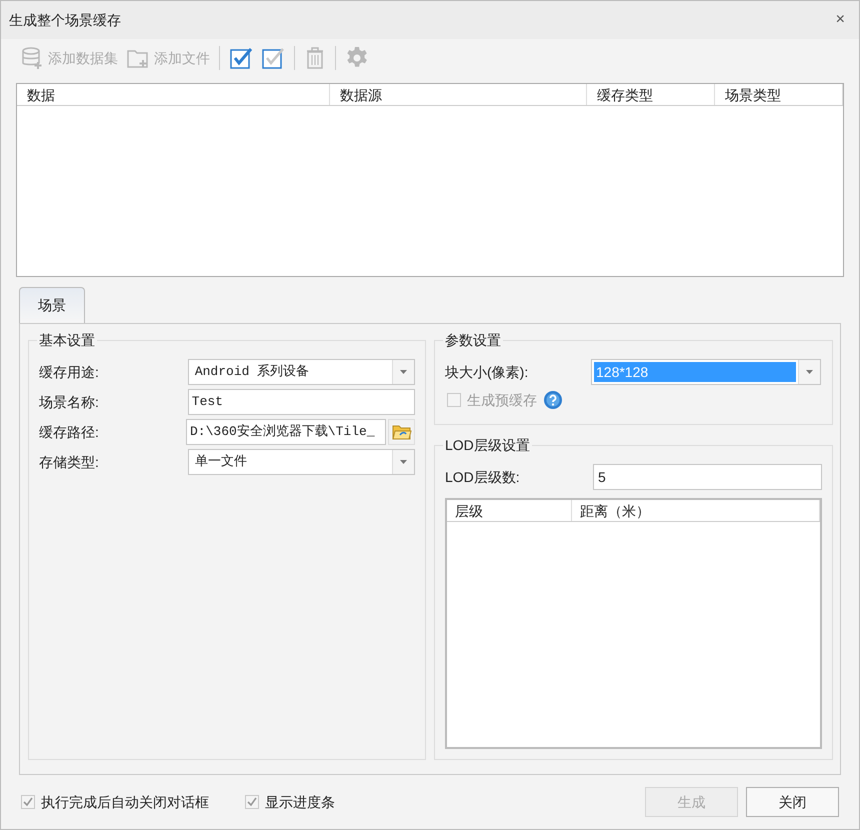  I want to click on group-title: 参数设置, so click(473, 340).